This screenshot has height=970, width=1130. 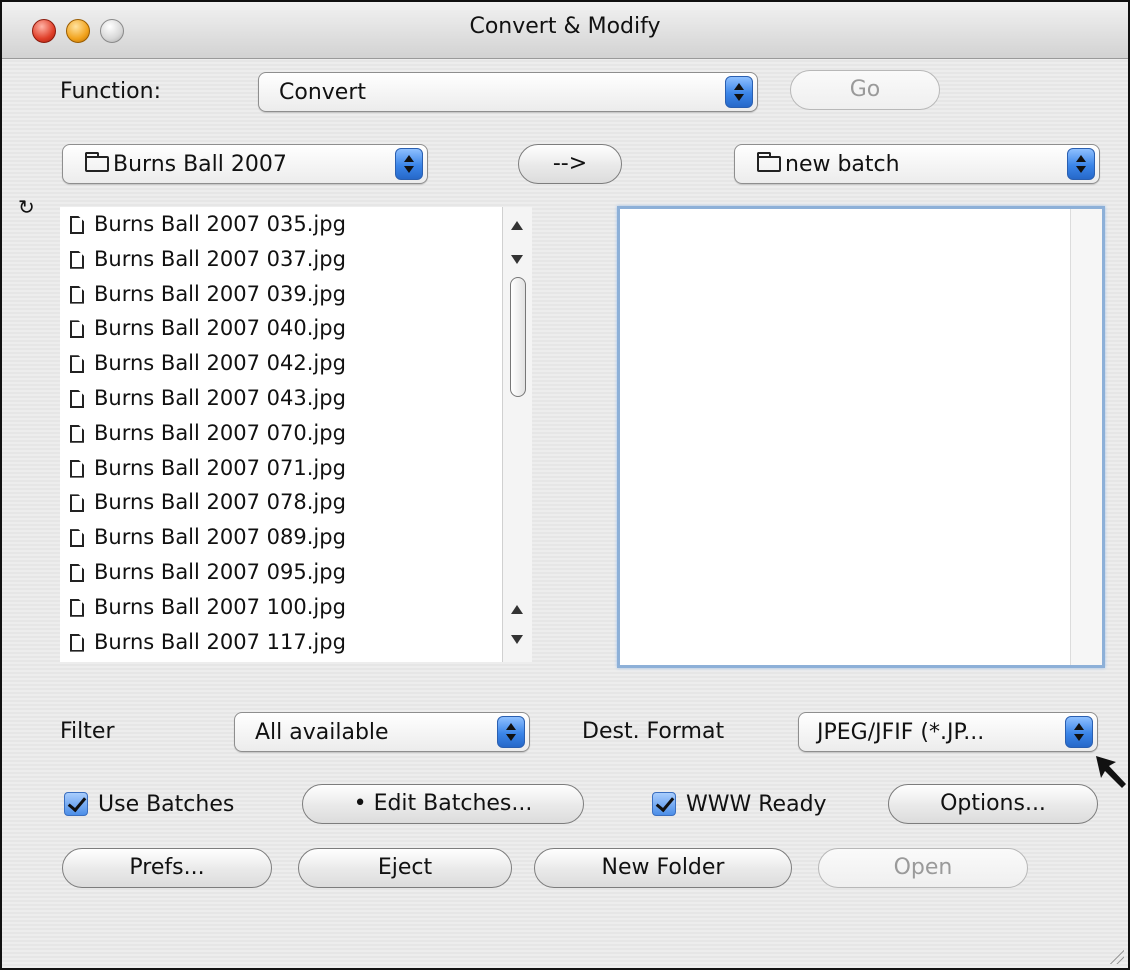 I want to click on file-list-item: Burns Ball 2007 078.jpg, so click(x=281, y=502).